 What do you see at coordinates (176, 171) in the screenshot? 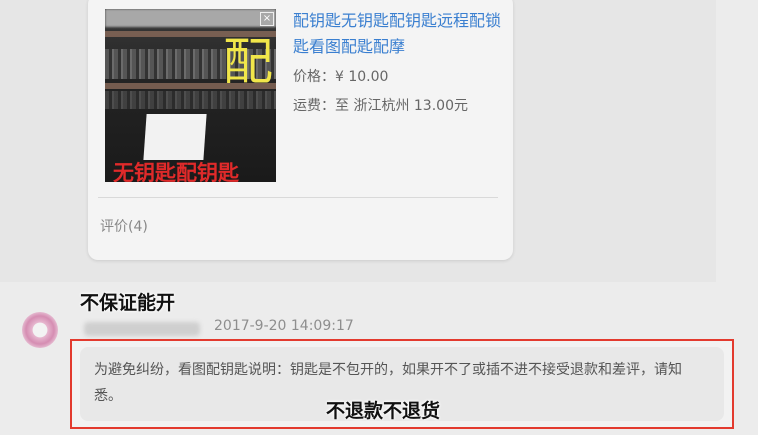
I see `image-caption: 无钥匙配钥匙` at bounding box center [176, 171].